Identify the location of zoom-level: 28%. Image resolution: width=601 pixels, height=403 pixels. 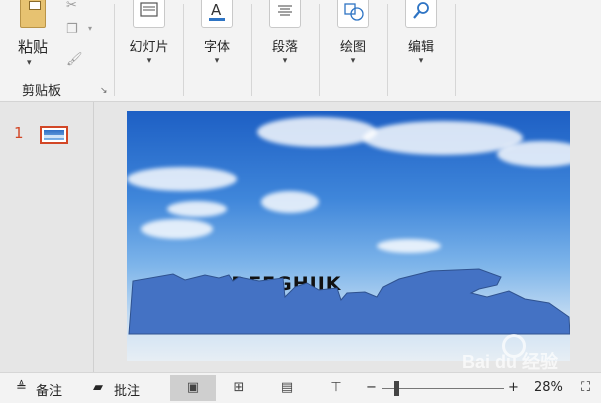
(548, 387).